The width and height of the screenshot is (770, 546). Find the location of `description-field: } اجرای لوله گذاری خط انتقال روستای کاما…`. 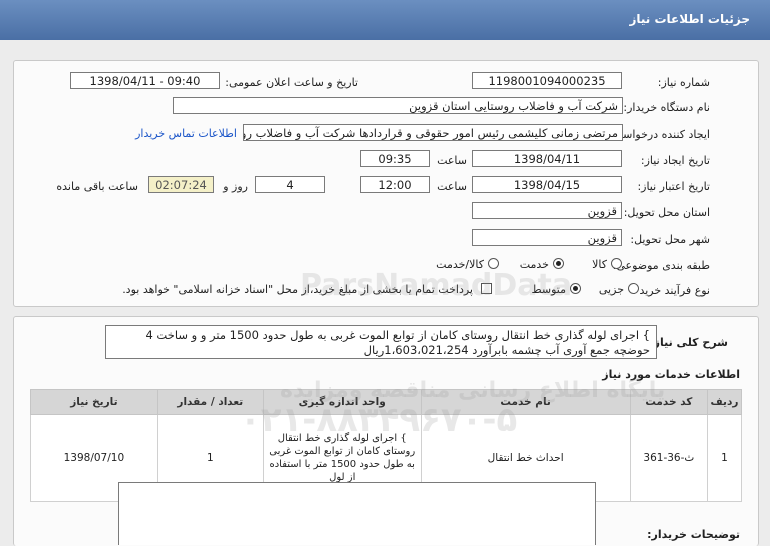

description-field: } اجرای لوله گذاری خط انتقال روستای کاما… is located at coordinates (381, 342).